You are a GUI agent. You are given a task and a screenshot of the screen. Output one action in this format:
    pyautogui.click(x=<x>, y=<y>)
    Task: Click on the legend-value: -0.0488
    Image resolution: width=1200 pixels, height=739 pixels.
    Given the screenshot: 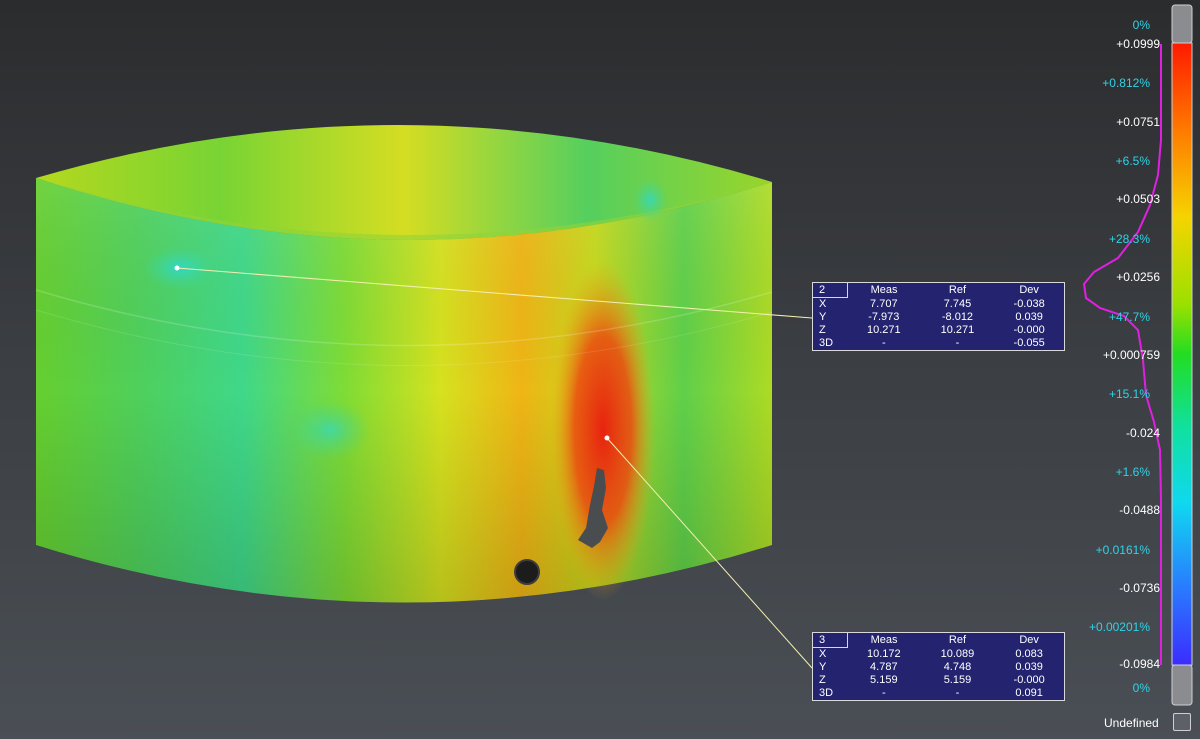 What is the action you would take?
    pyautogui.click(x=1139, y=510)
    